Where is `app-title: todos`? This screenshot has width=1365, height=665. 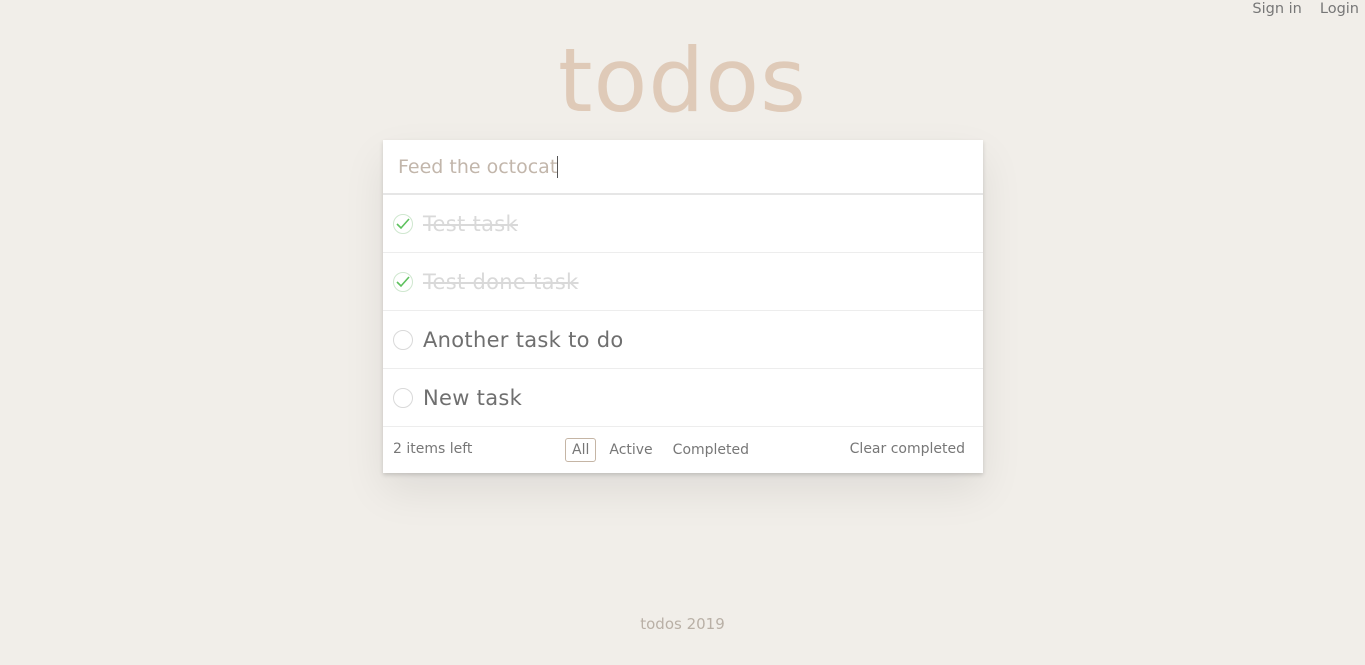
app-title: todos is located at coordinates (682, 80).